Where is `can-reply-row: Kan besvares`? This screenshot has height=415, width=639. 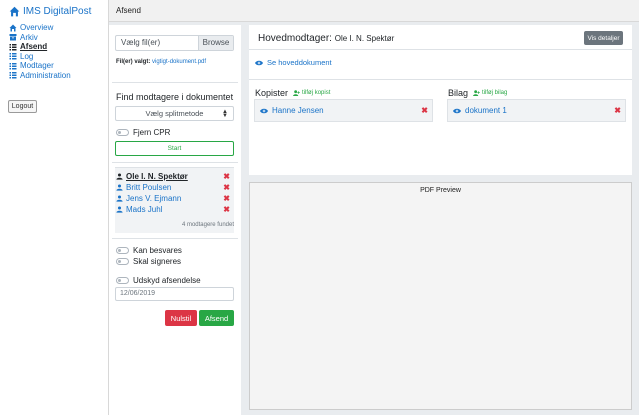
can-reply-row: Kan besvares is located at coordinates (149, 250).